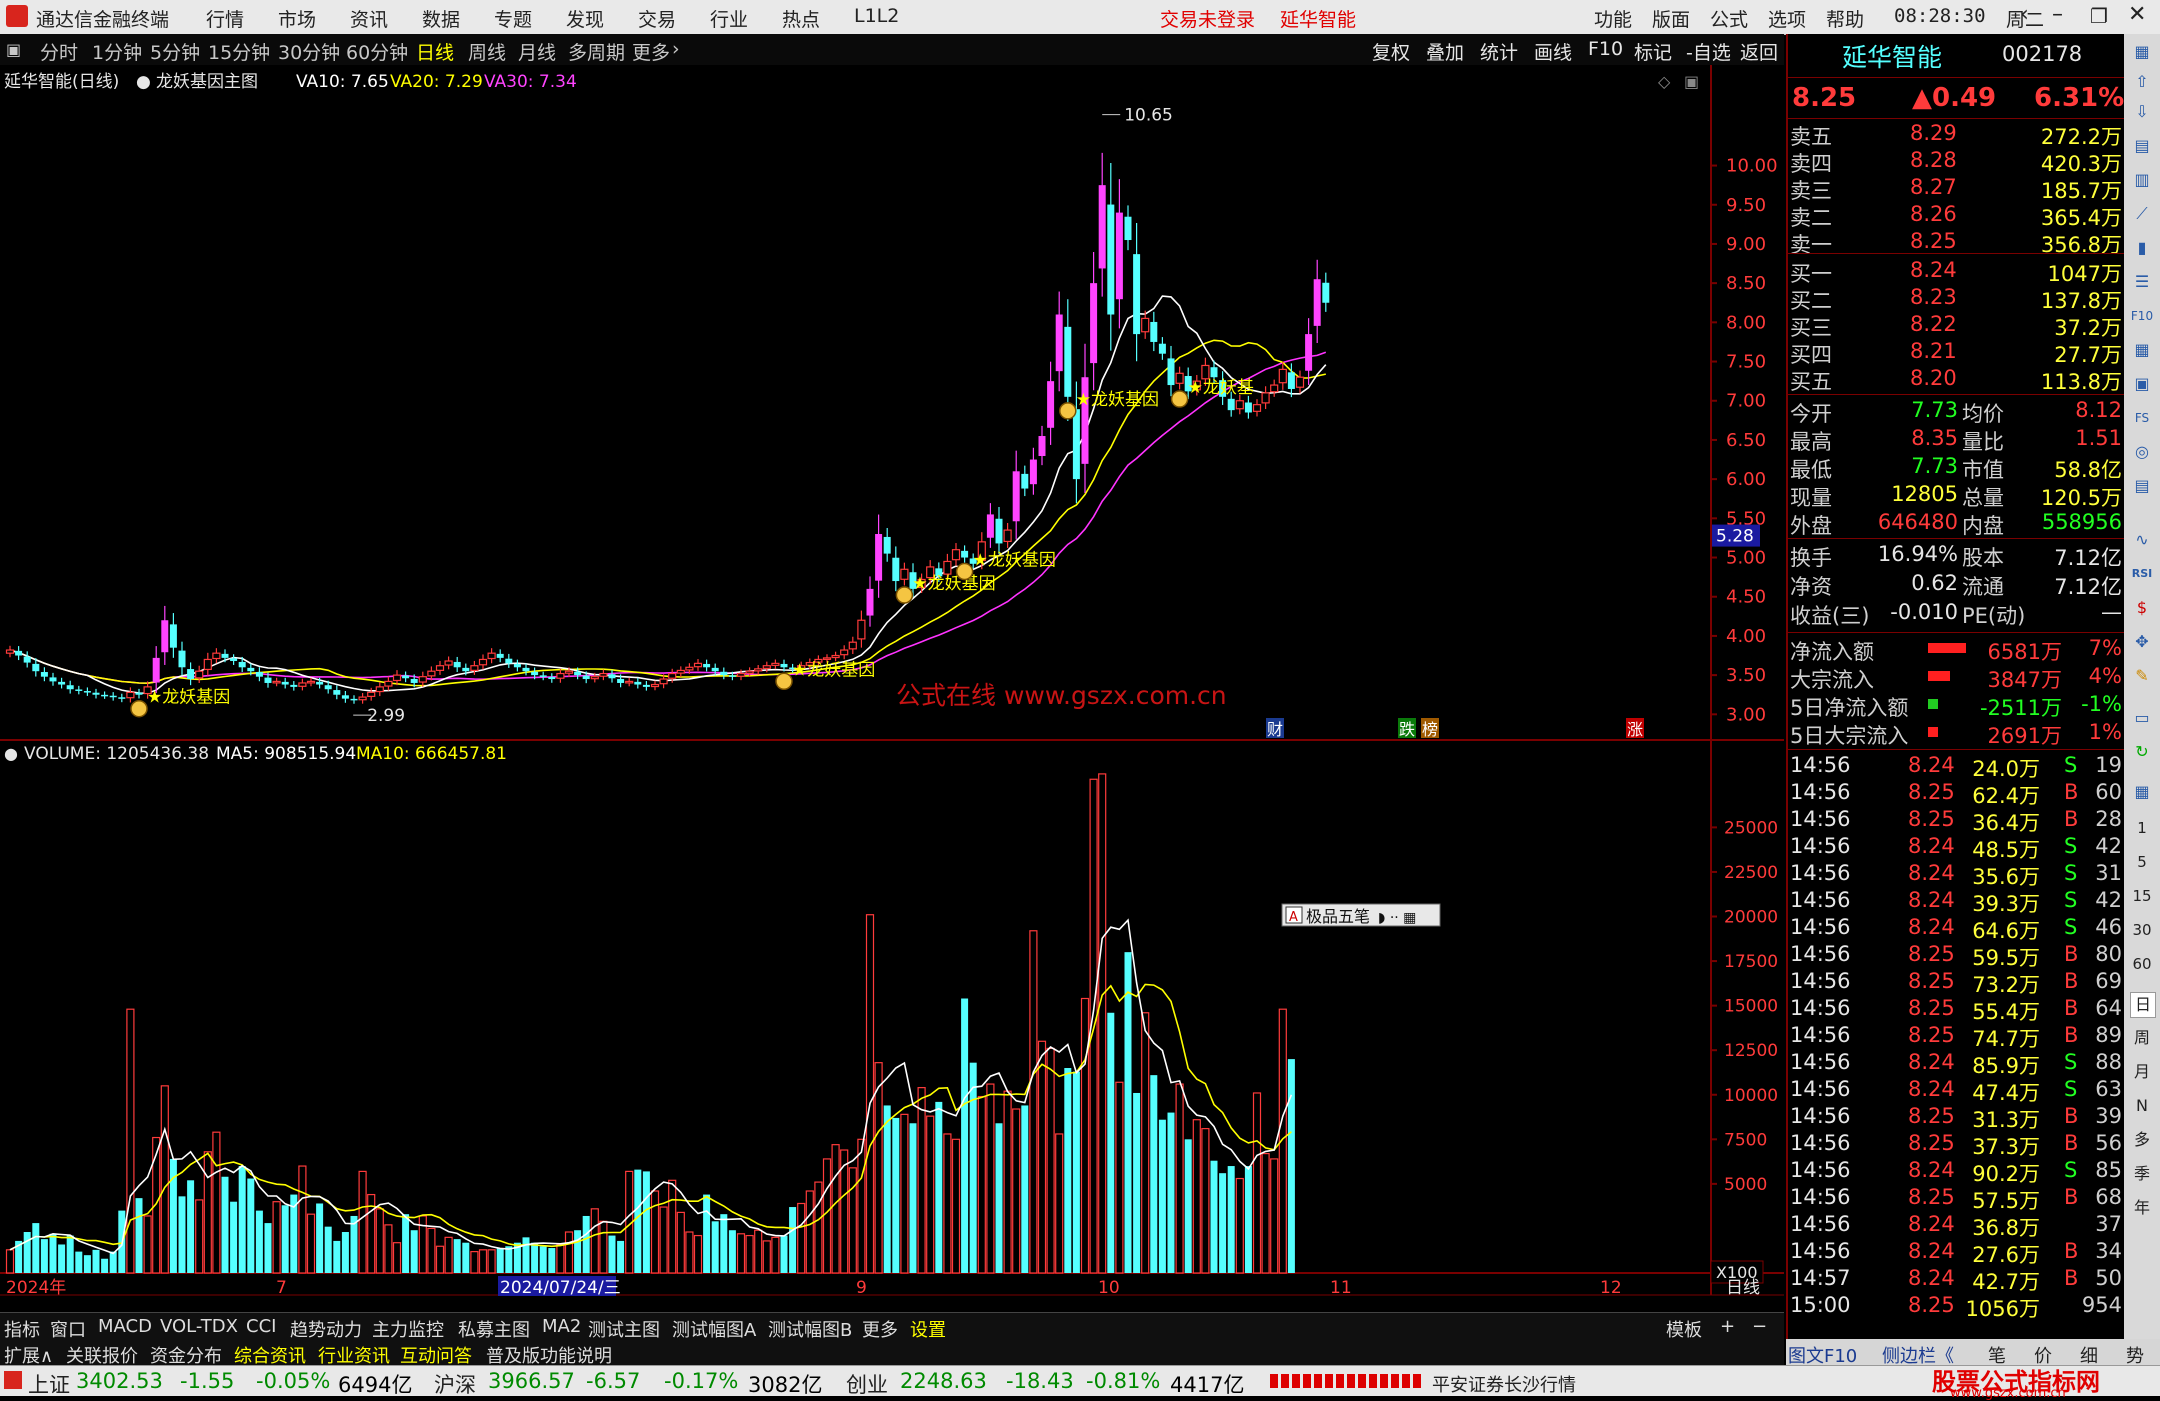  Describe the element at coordinates (561, 1326) in the screenshot. I see `indicator-tab: MA2` at that location.